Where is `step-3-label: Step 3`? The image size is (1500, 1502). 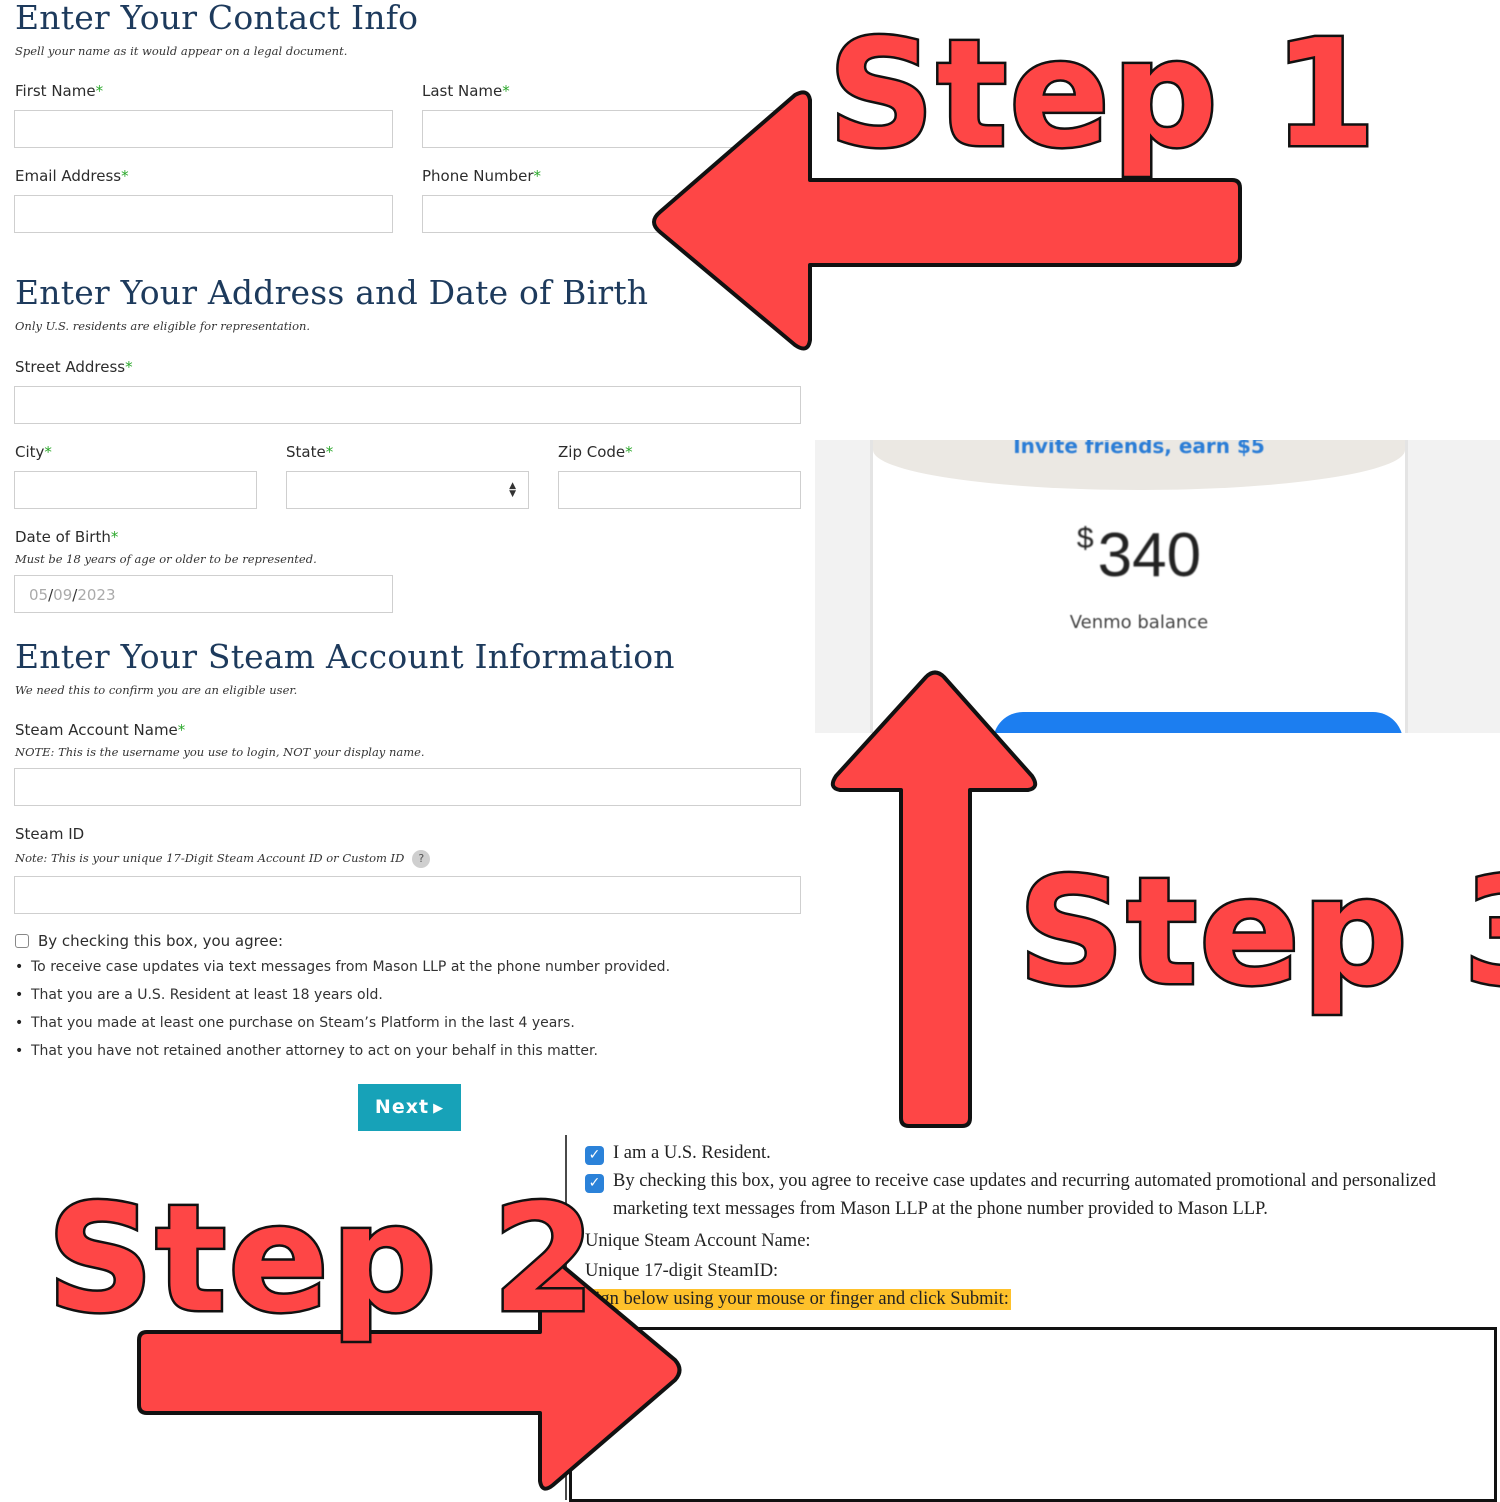 step-3-label: Step 3 is located at coordinates (1257, 932).